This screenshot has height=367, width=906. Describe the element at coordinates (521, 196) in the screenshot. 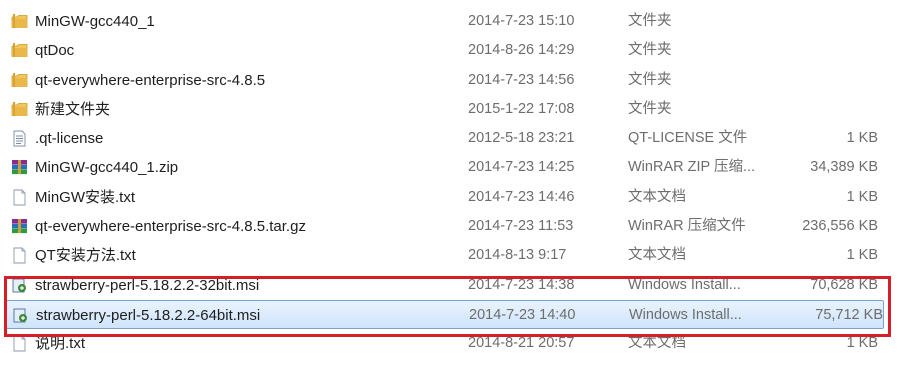

I see `file-date: 2014-7-23 14:46` at that location.